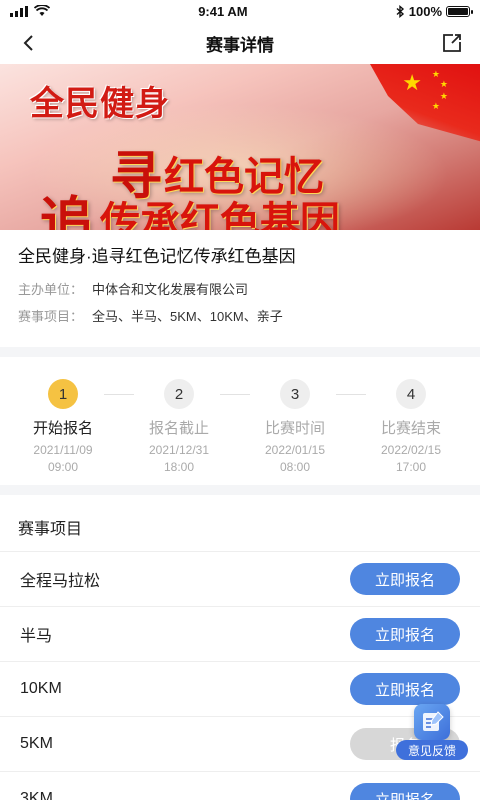 The image size is (480, 800). What do you see at coordinates (240, 579) in the screenshot?
I see `list-item: 全程马拉松 立即报名` at bounding box center [240, 579].